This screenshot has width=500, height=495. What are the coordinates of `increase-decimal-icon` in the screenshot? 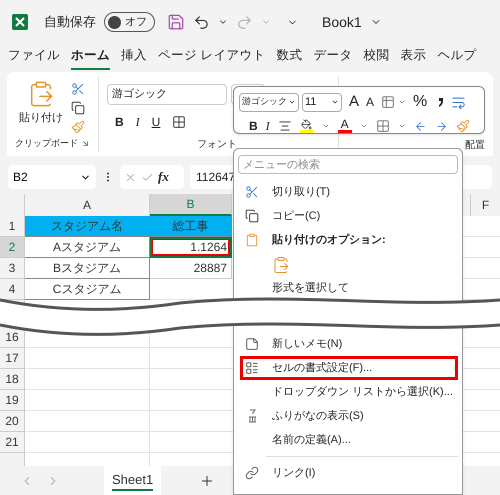 It's located at (420, 126).